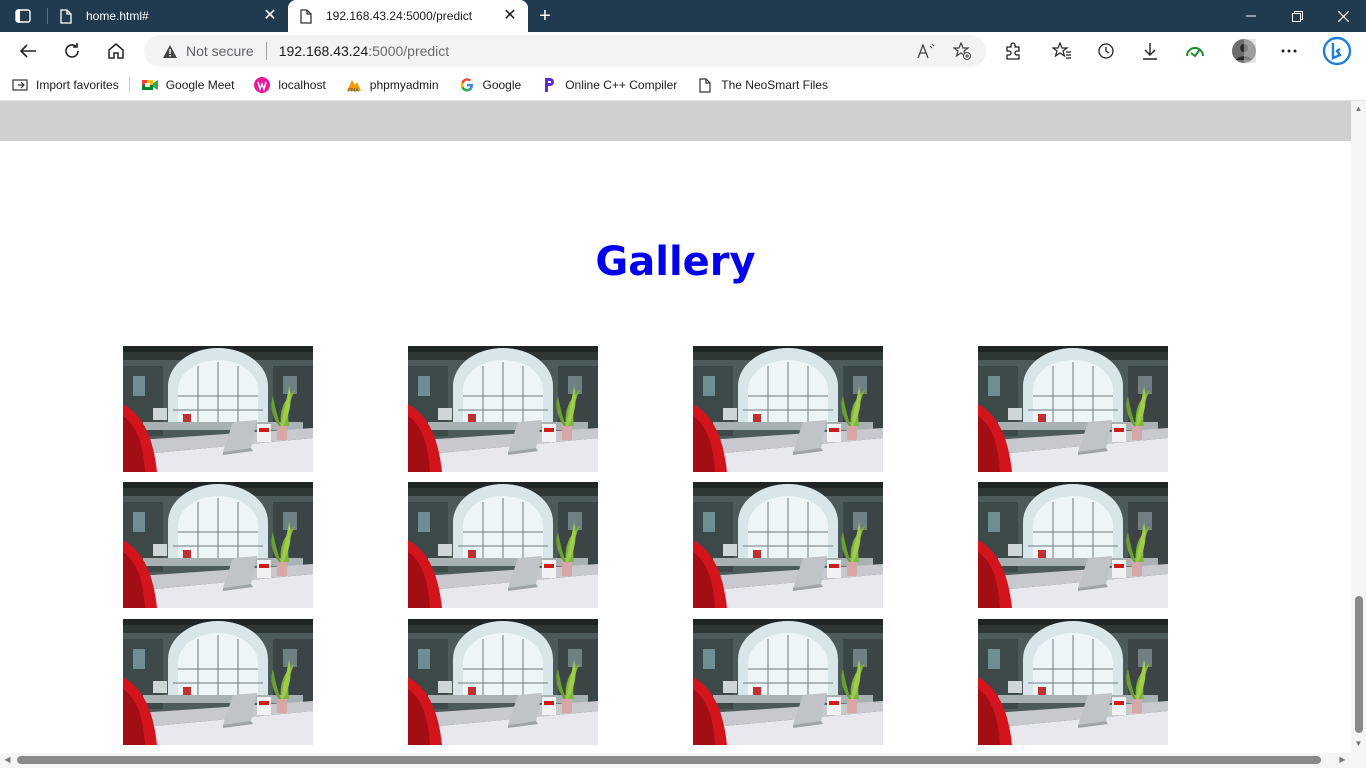  I want to click on tab-predict: 192.168.43.24:5000/predict ✕, so click(408, 16).